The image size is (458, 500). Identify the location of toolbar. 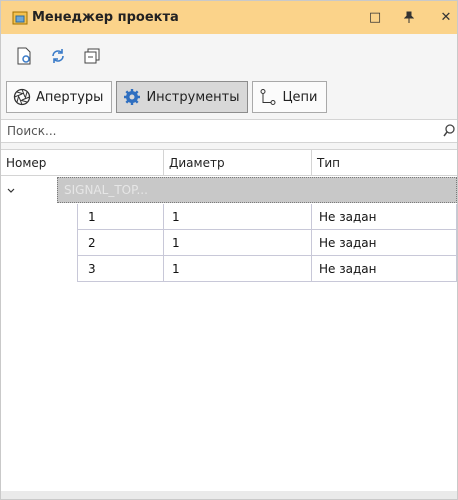
(229, 56).